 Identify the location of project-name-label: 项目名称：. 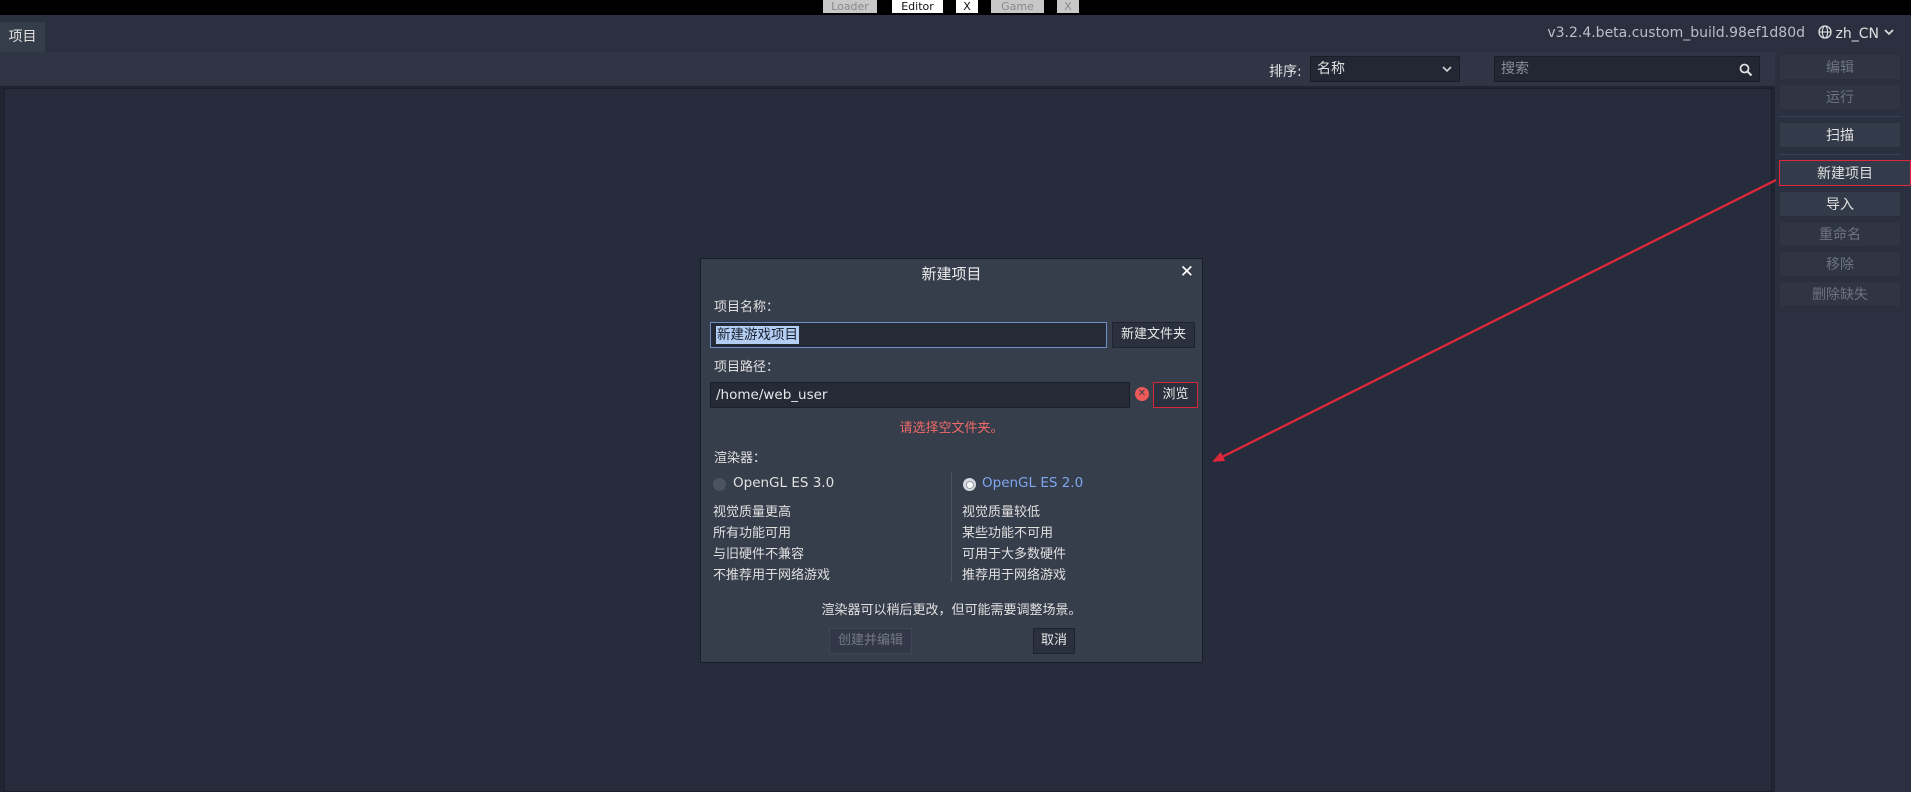
(747, 307).